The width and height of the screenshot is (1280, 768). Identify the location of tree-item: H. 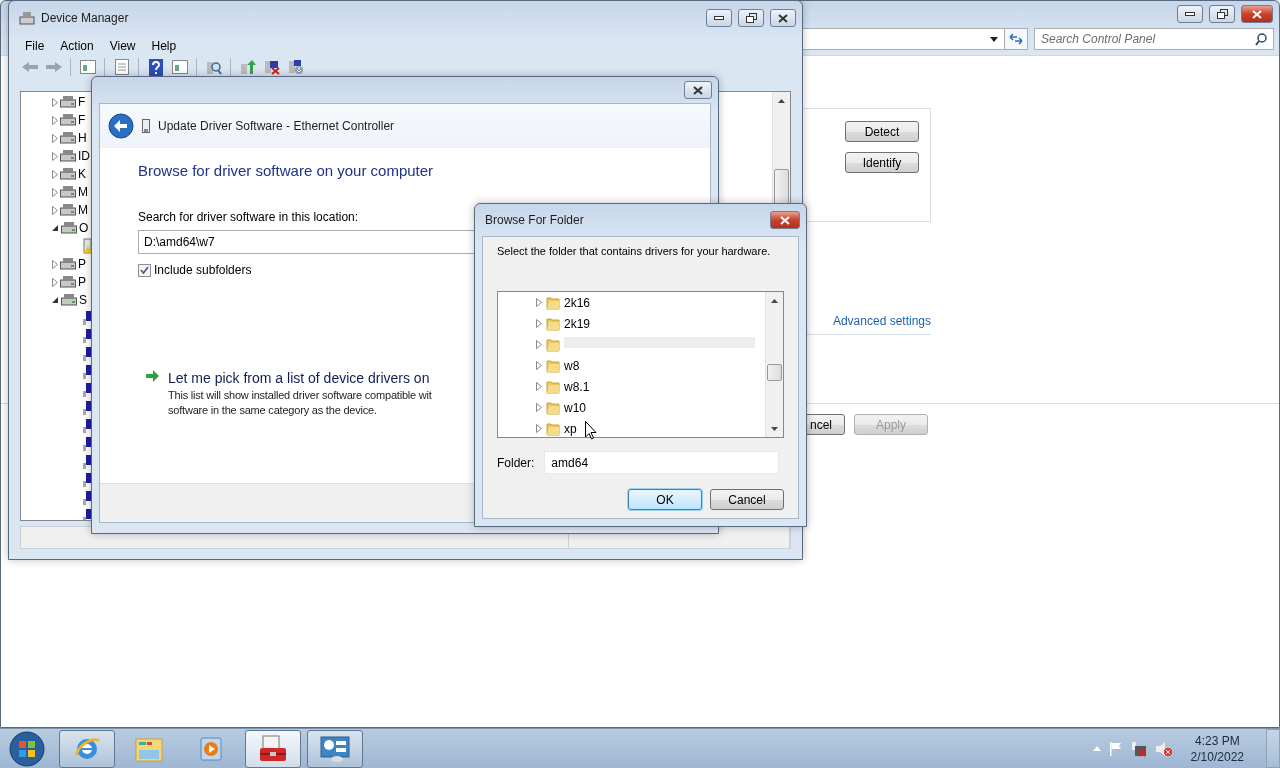
(82, 138).